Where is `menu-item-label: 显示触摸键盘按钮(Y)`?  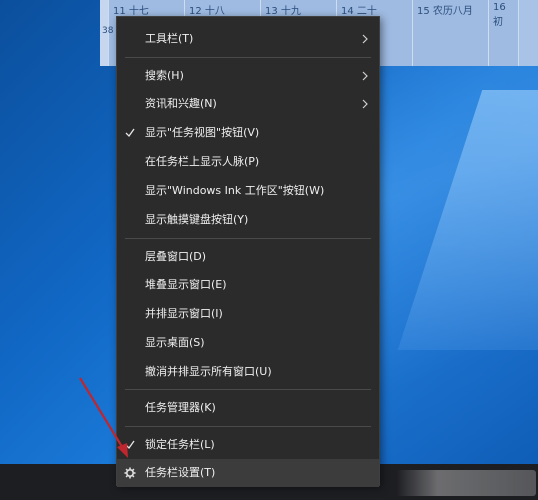
menu-item-label: 显示触摸键盘按钮(Y) is located at coordinates (197, 219).